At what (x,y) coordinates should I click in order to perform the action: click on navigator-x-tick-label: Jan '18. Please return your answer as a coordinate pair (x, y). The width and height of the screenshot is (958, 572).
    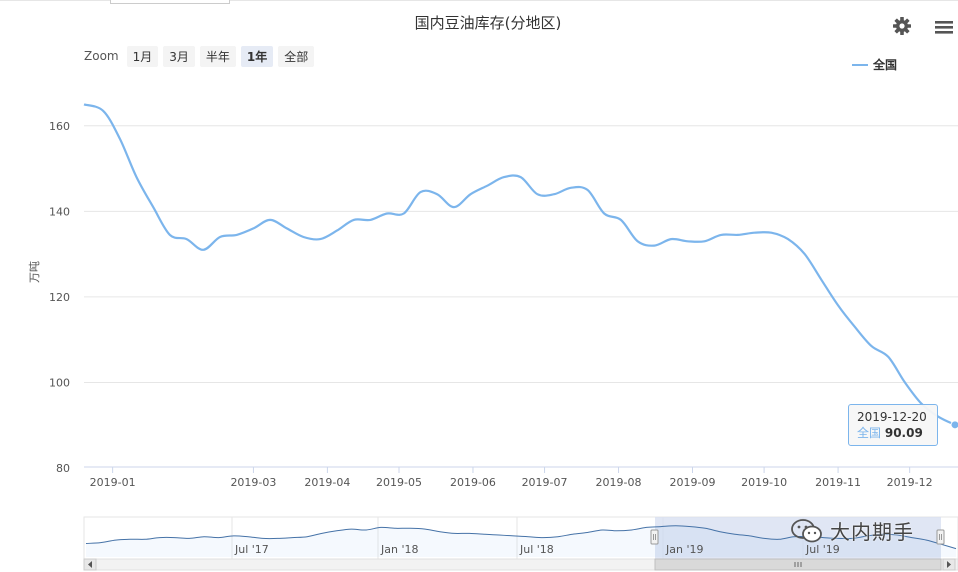
    Looking at the image, I should click on (399, 549).